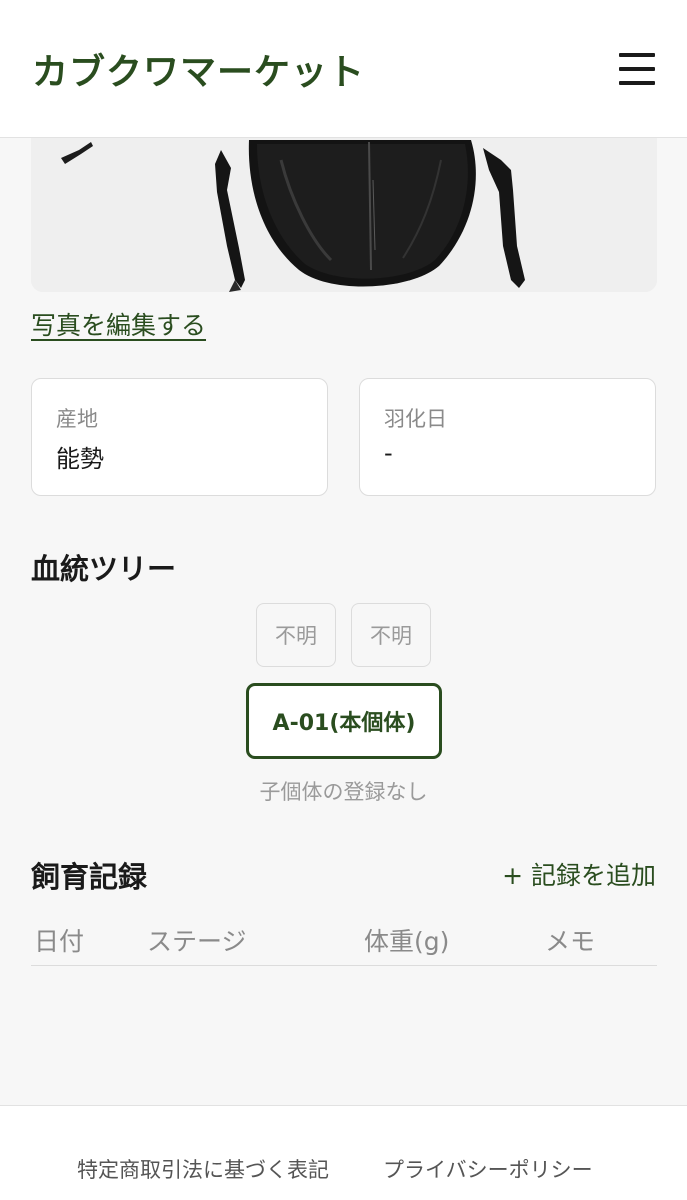 The width and height of the screenshot is (687, 1200). Describe the element at coordinates (344, 206) in the screenshot. I see `beetle-photo` at that location.